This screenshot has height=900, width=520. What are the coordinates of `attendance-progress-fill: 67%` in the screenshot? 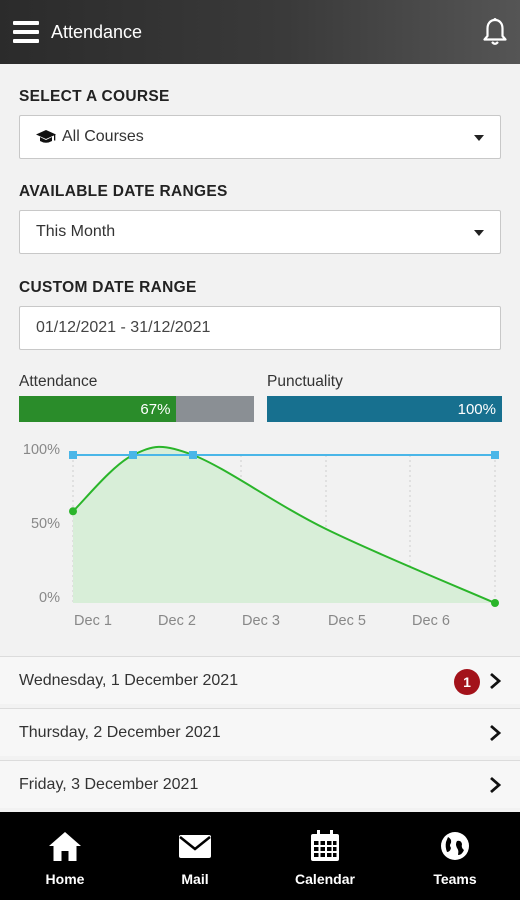 It's located at (98, 409).